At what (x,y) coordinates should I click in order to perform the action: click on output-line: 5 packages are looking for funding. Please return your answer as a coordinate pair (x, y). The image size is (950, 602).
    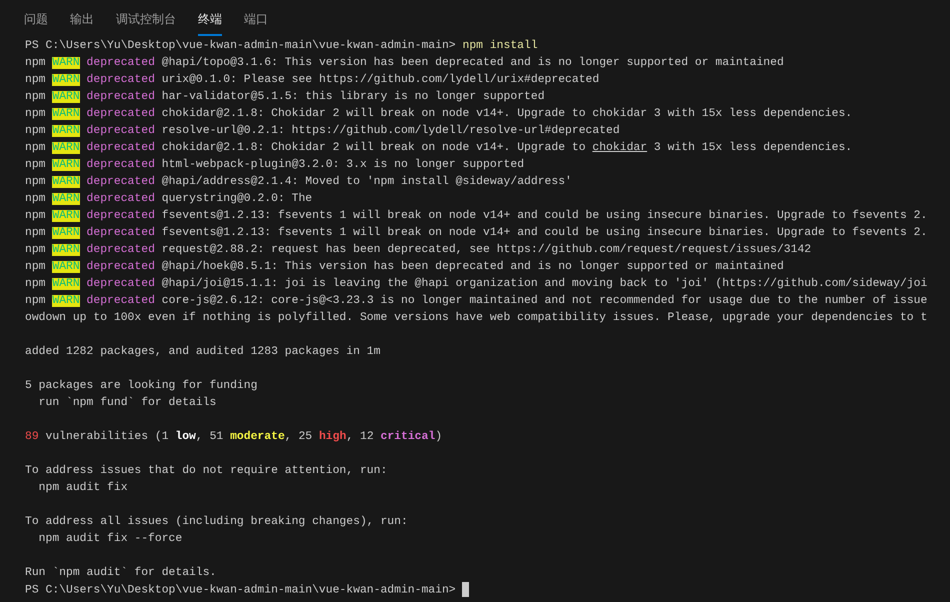
    Looking at the image, I should click on (141, 386).